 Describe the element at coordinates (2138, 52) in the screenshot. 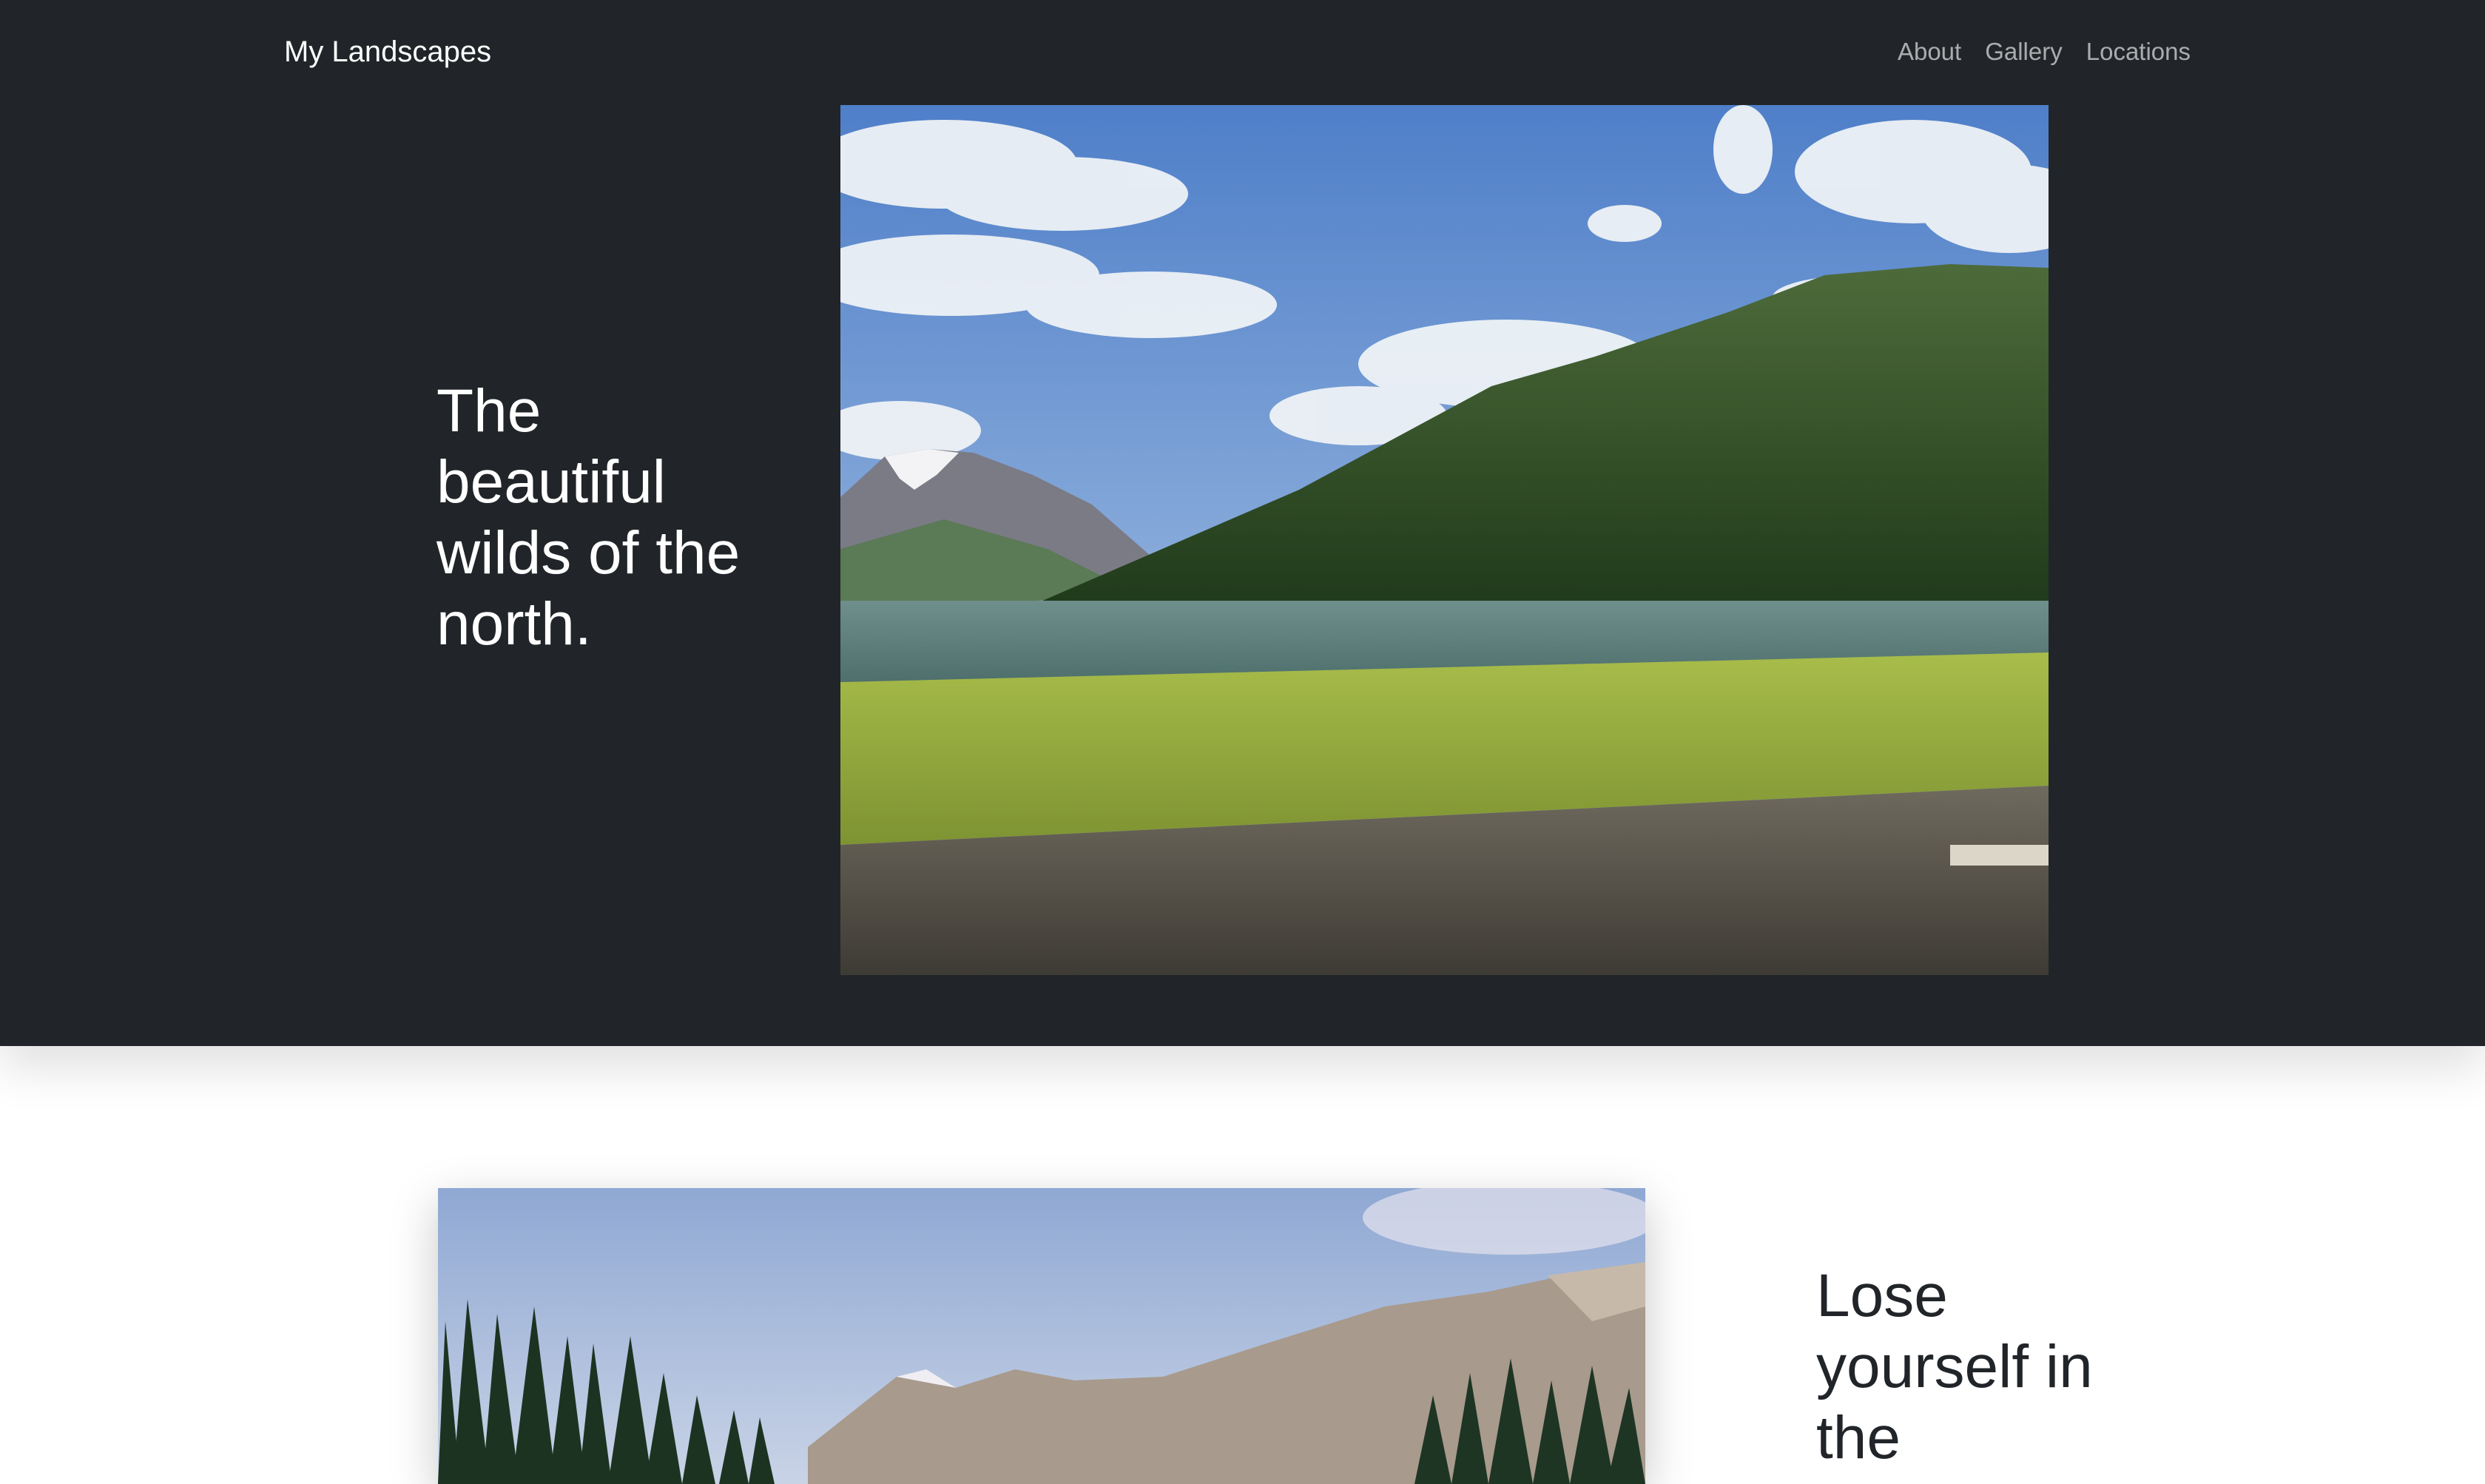

I see `nav-link-locations: Locations` at that location.